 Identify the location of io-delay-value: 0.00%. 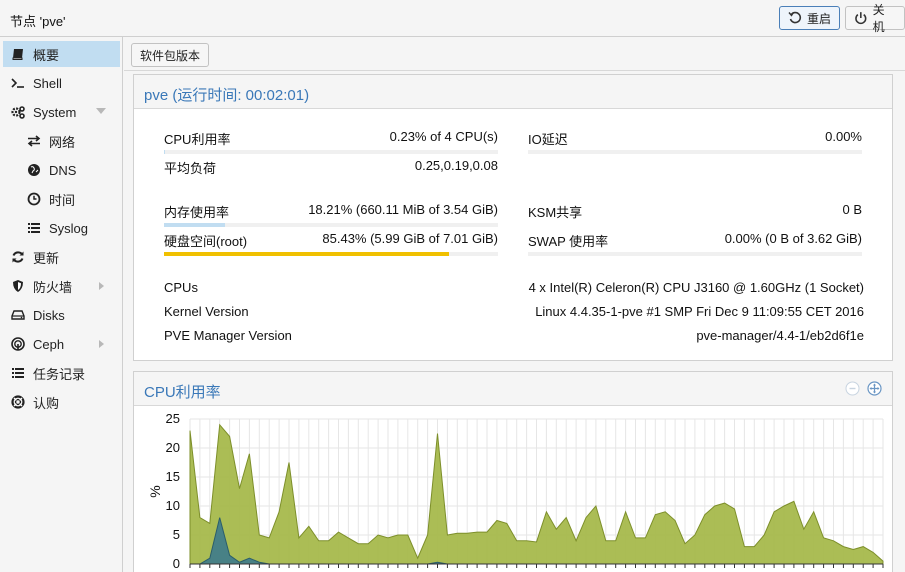
(843, 136).